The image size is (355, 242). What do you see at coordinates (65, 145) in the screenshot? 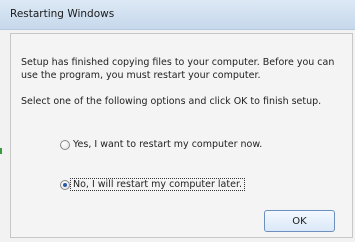
I see `restart-now-radio` at bounding box center [65, 145].